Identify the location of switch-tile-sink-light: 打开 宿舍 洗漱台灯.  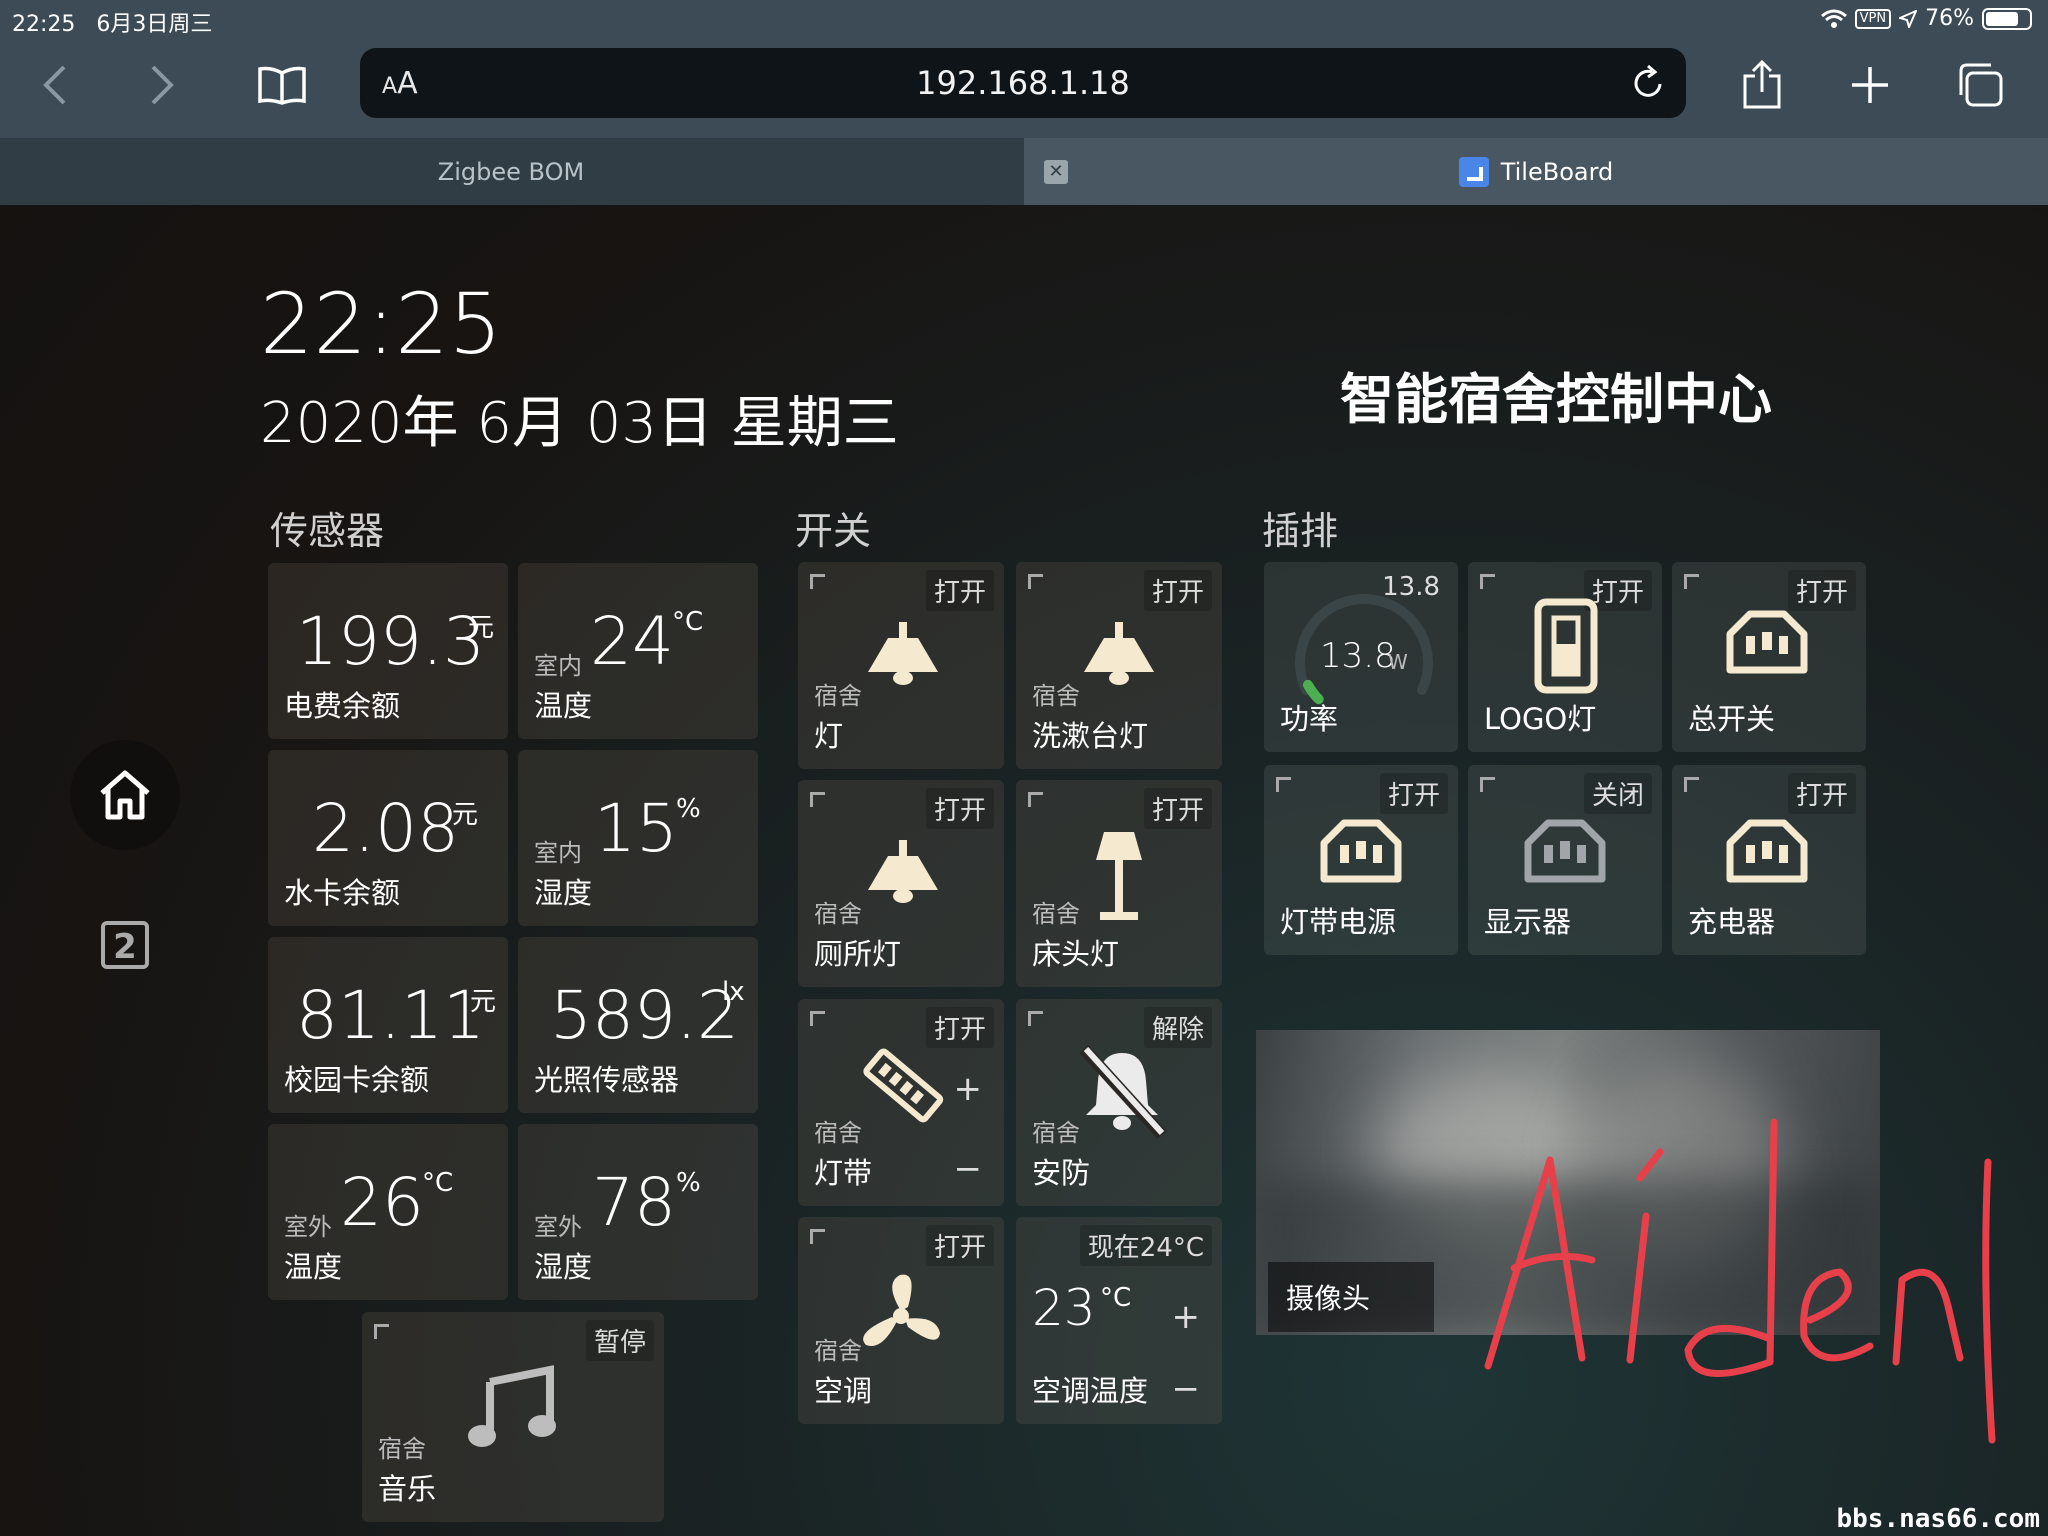
(1119, 665).